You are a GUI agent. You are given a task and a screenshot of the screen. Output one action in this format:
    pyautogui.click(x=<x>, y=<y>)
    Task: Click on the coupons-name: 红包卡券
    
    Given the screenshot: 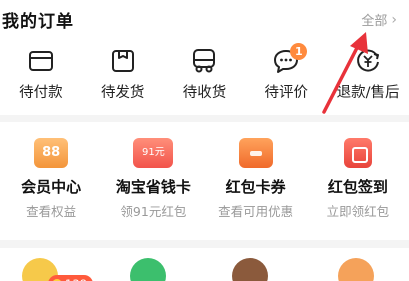 What is the action you would take?
    pyautogui.click(x=255, y=187)
    